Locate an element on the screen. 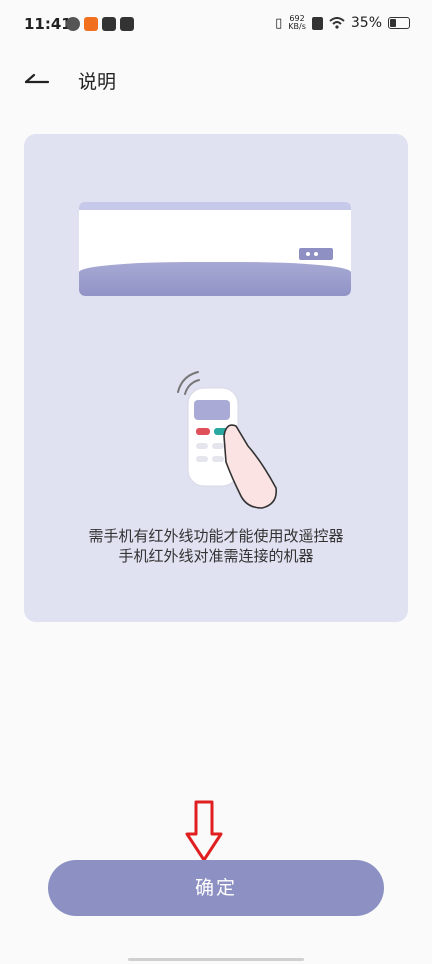  vibrate-icon: ▯ is located at coordinates (279, 23).